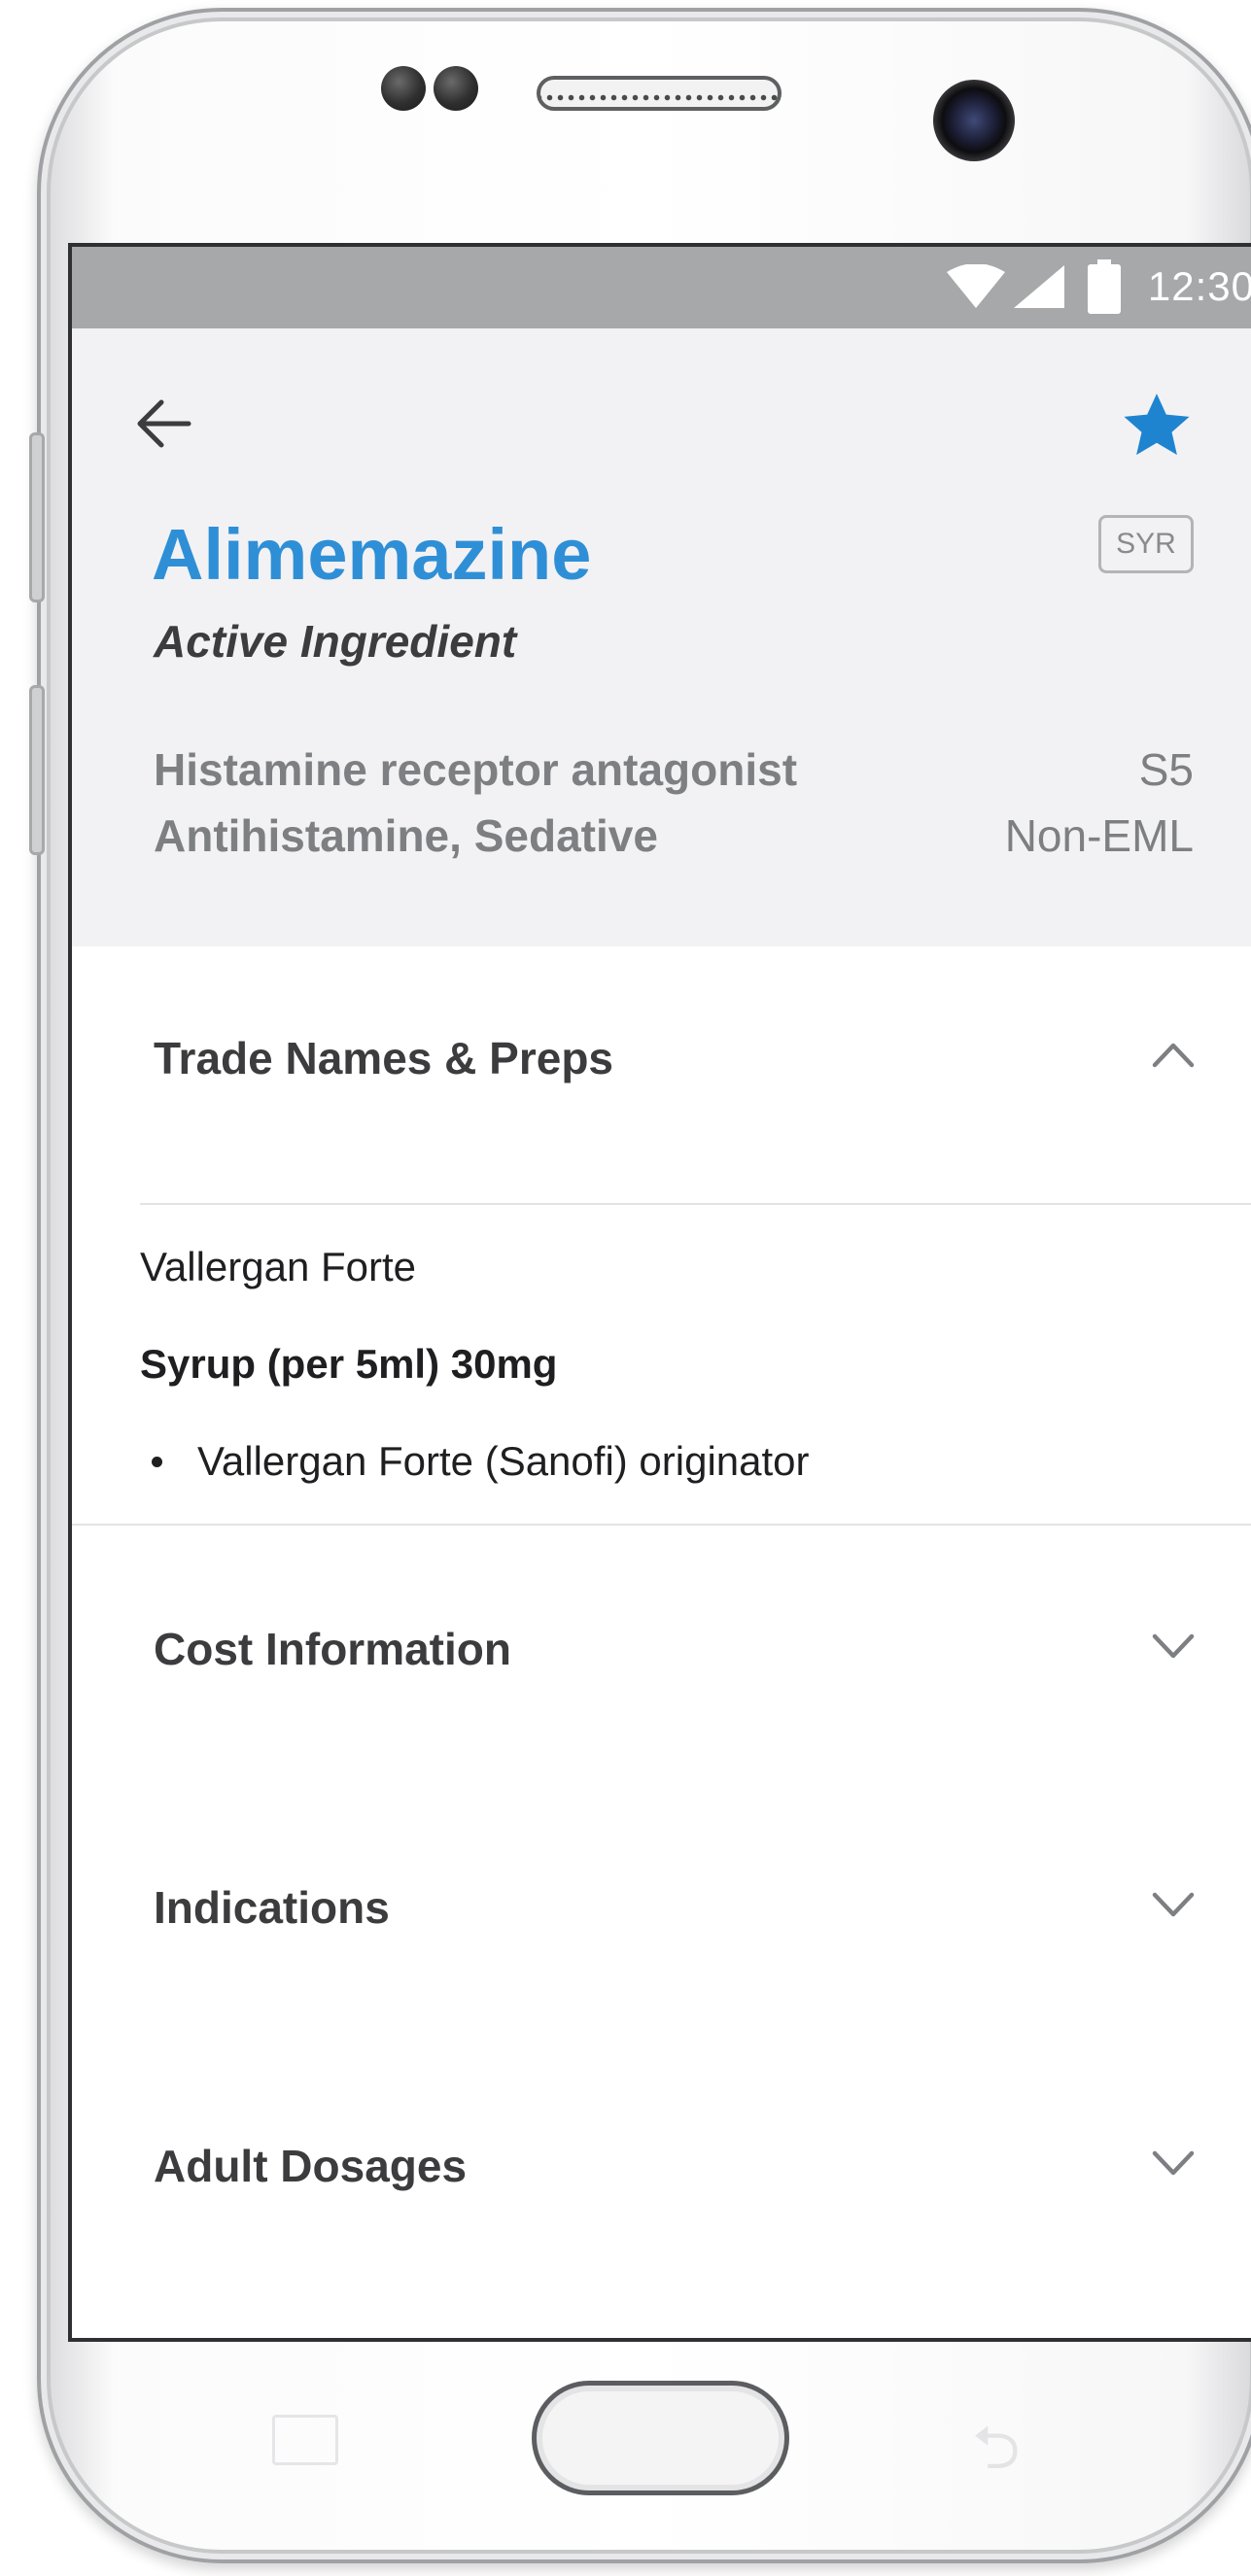 The height and width of the screenshot is (2576, 1251). What do you see at coordinates (1099, 835) in the screenshot?
I see `eml-status: Non-EML` at bounding box center [1099, 835].